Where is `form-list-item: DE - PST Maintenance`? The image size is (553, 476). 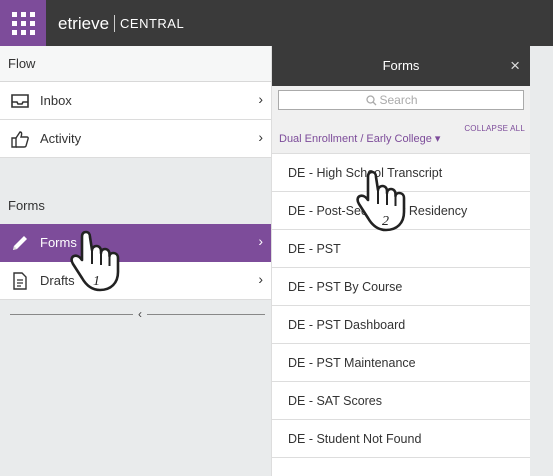 form-list-item: DE - PST Maintenance is located at coordinates (401, 363).